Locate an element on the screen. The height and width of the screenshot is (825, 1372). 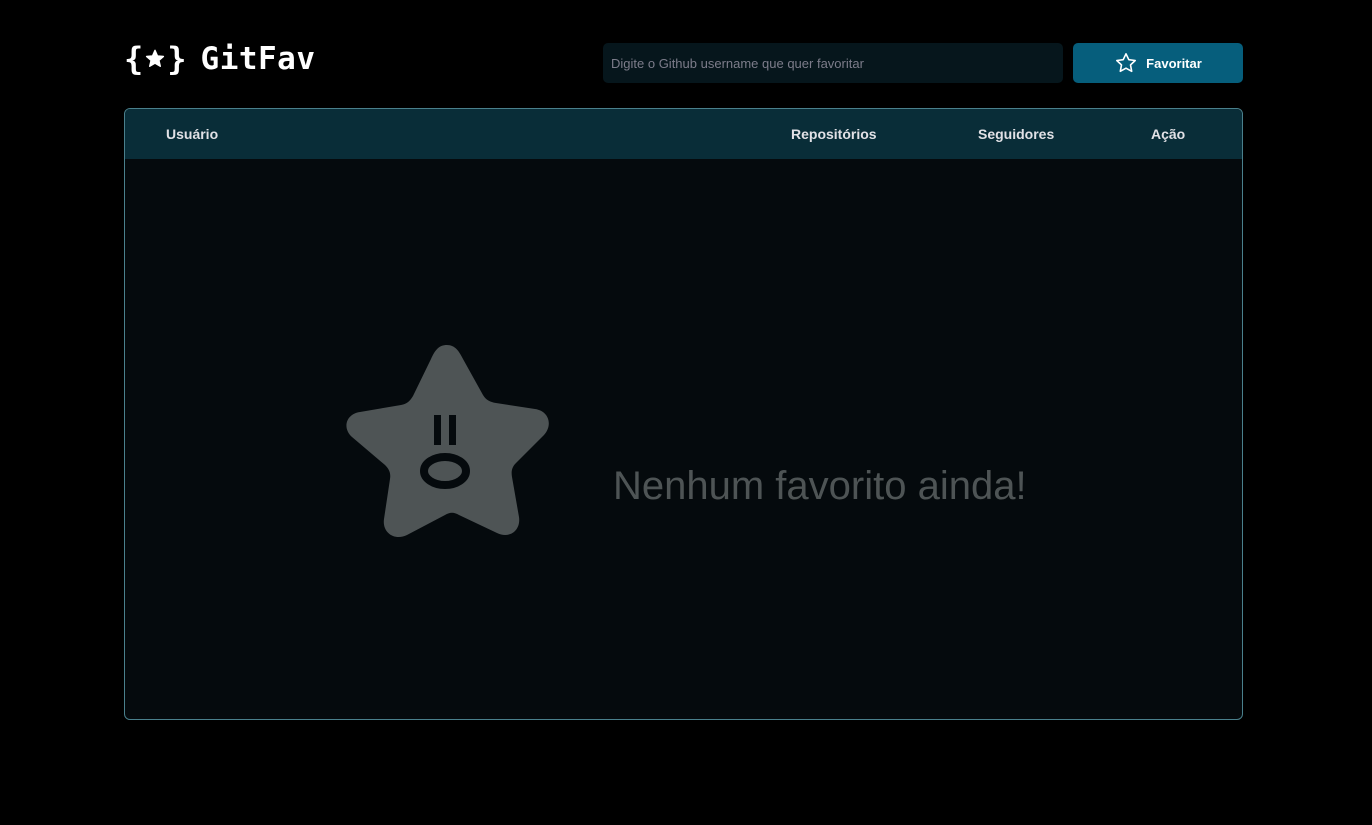
favorite-button: Favoritar is located at coordinates (1158, 63).